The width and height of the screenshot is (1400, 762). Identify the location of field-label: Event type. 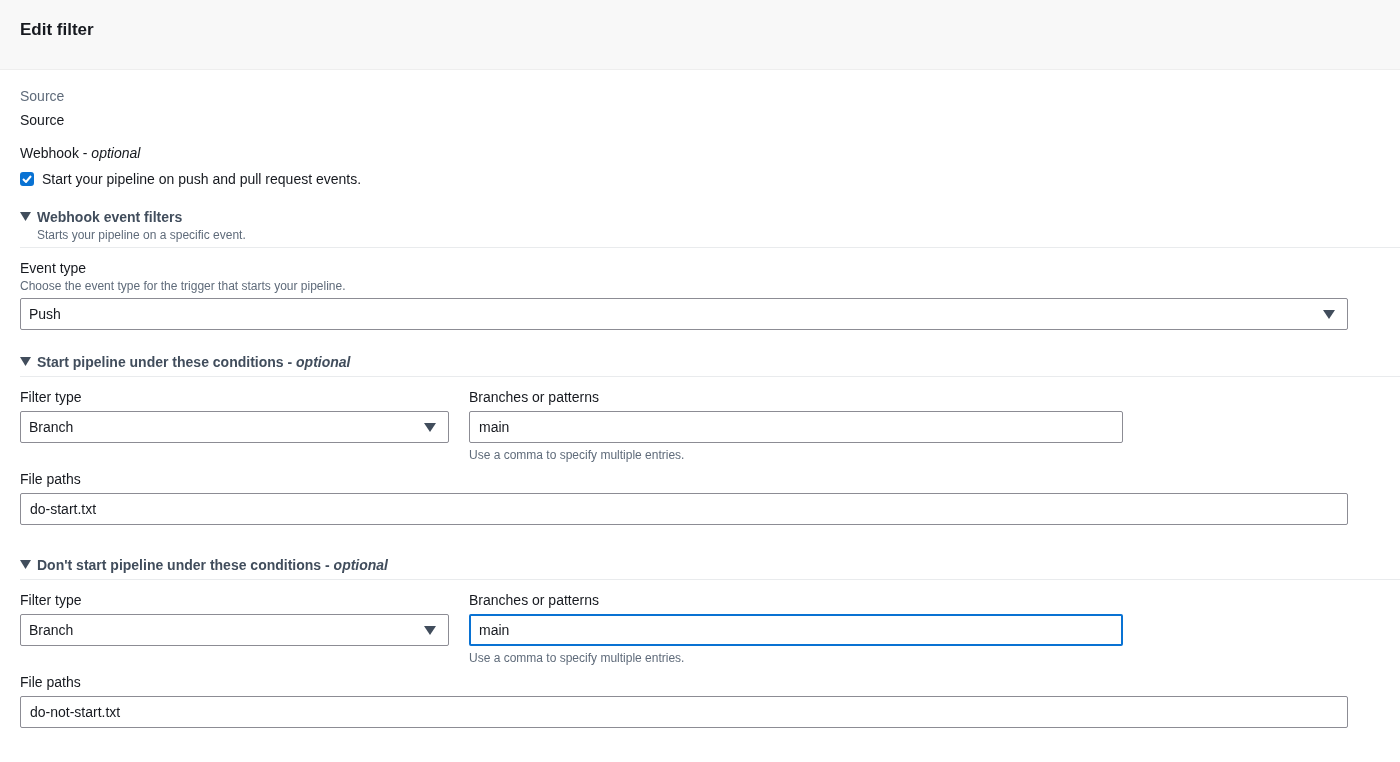
(54, 268).